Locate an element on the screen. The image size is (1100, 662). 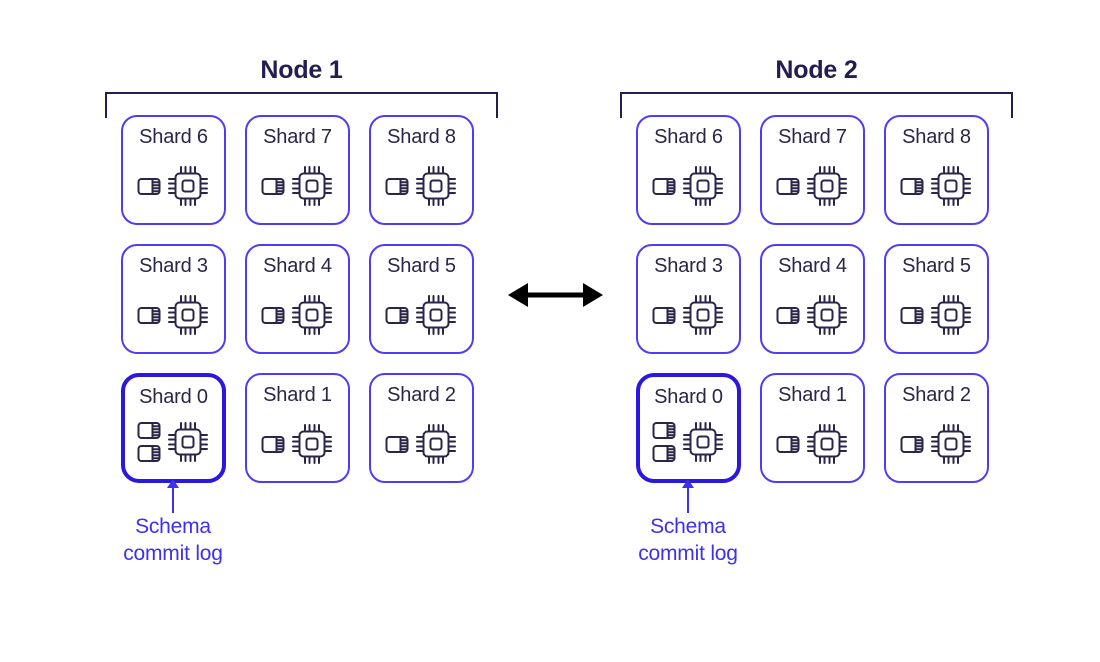
shard-label: Shard 6 is located at coordinates (688, 137).